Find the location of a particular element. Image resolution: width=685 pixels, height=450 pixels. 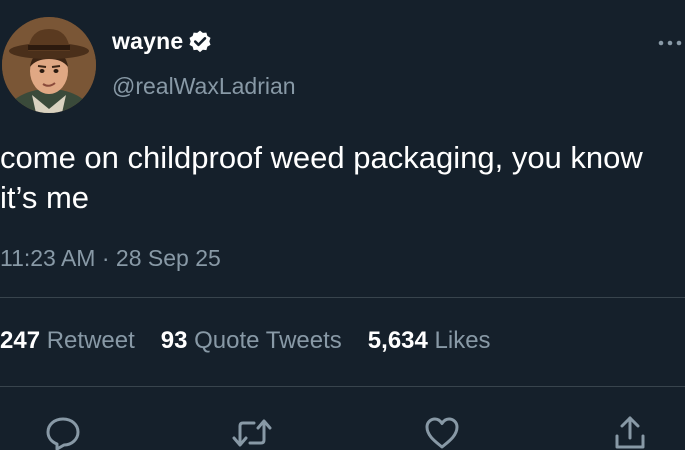

quote-tweet-count: 93 Quote Tweets is located at coordinates (251, 341).